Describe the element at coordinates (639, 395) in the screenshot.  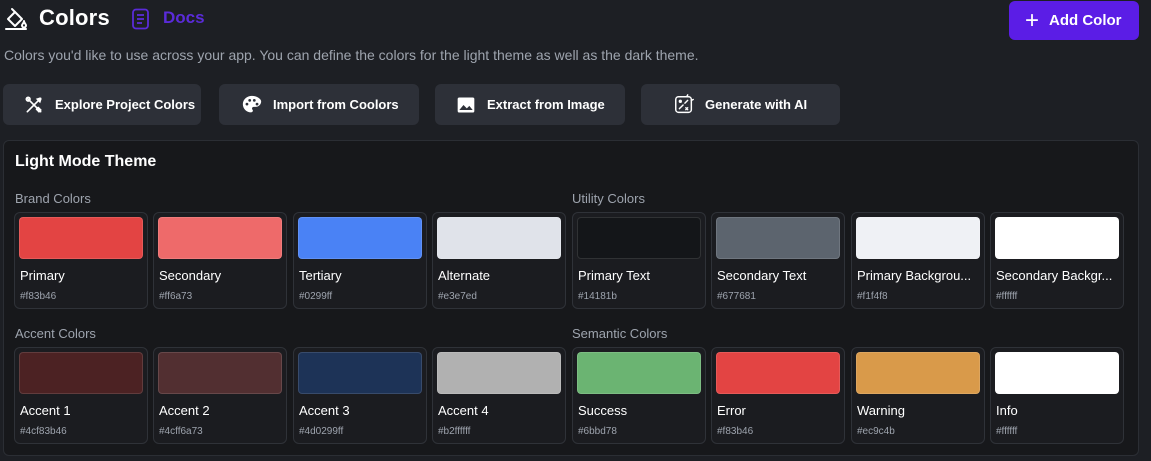
I see `color-card-semantic: Success #6bbd78` at that location.